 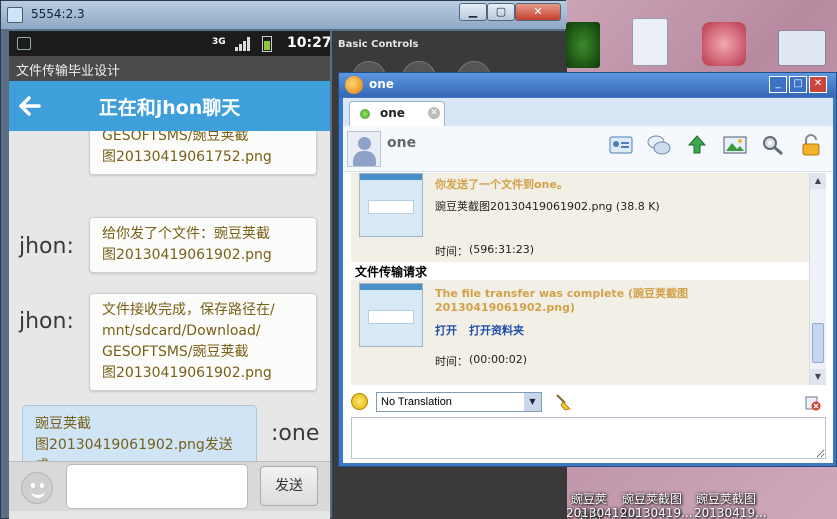 What do you see at coordinates (381, 84) in the screenshot?
I see `im-title: one` at bounding box center [381, 84].